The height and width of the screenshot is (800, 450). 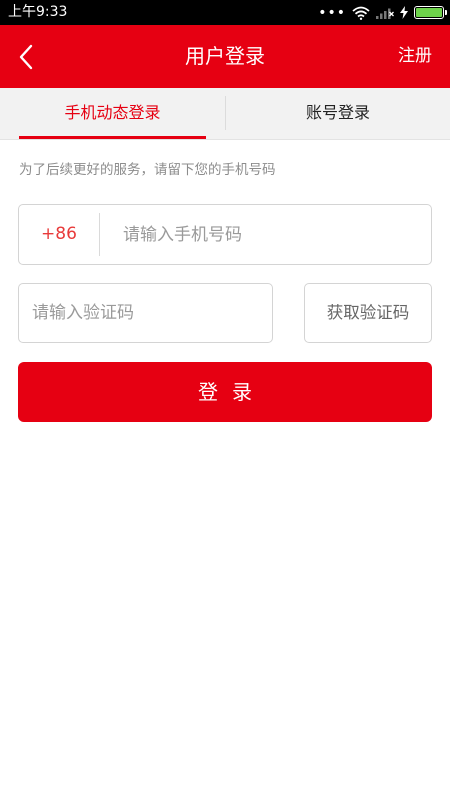 I want to click on active-tab-indicator, so click(x=112, y=137).